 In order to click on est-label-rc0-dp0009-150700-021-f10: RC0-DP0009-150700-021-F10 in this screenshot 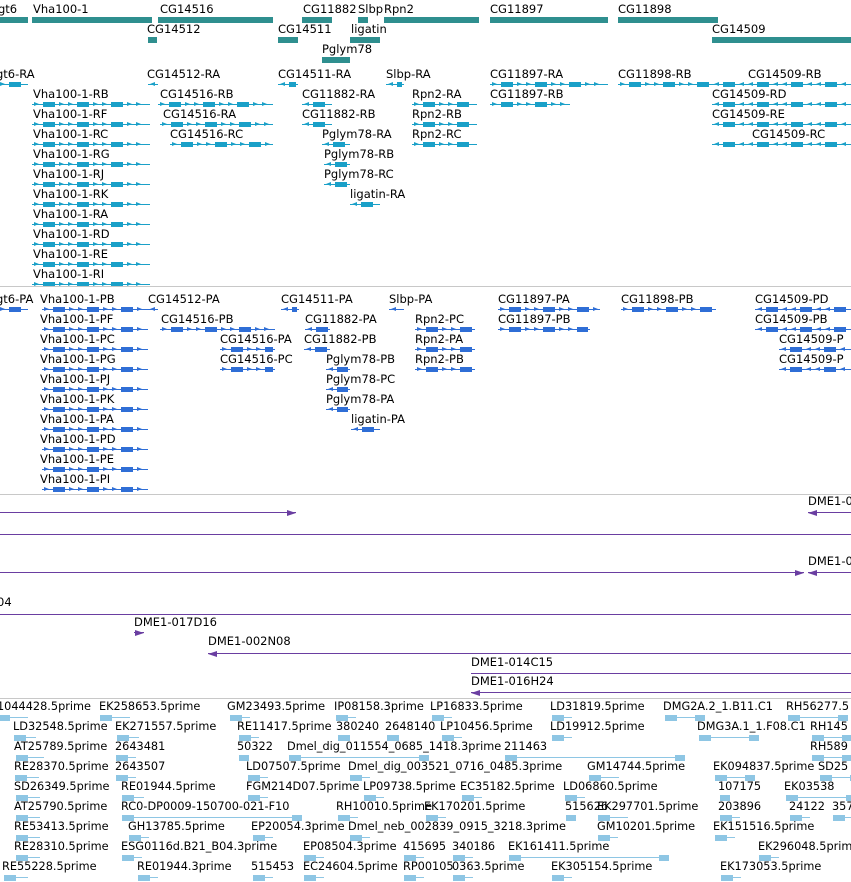, I will do `click(205, 807)`.